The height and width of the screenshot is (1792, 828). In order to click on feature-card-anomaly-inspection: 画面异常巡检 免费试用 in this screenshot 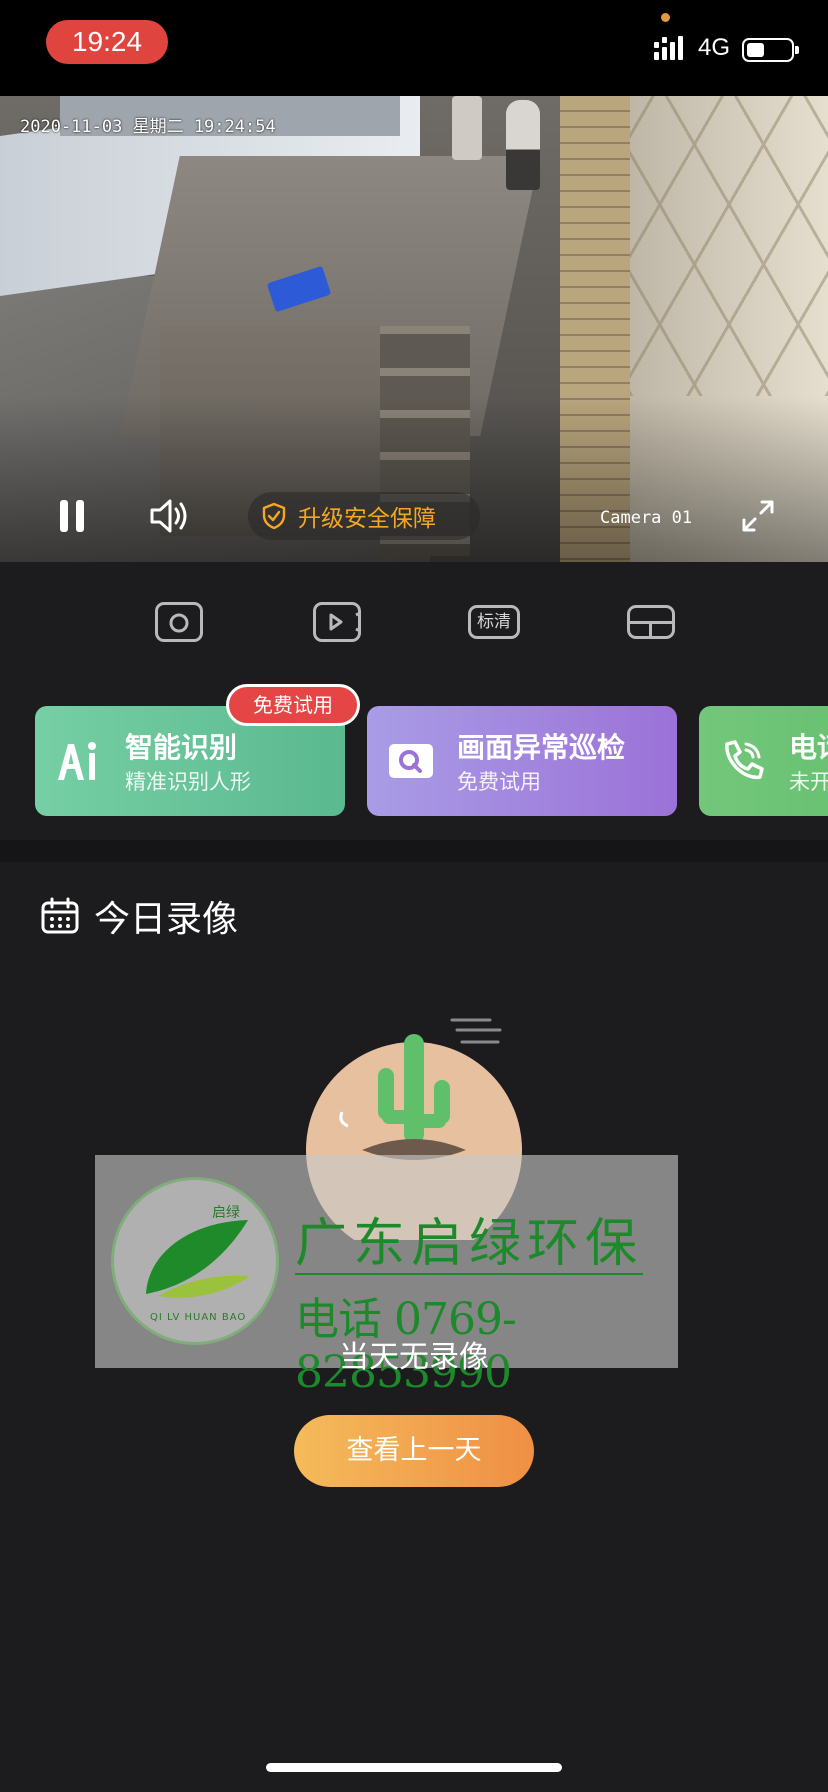, I will do `click(522, 761)`.